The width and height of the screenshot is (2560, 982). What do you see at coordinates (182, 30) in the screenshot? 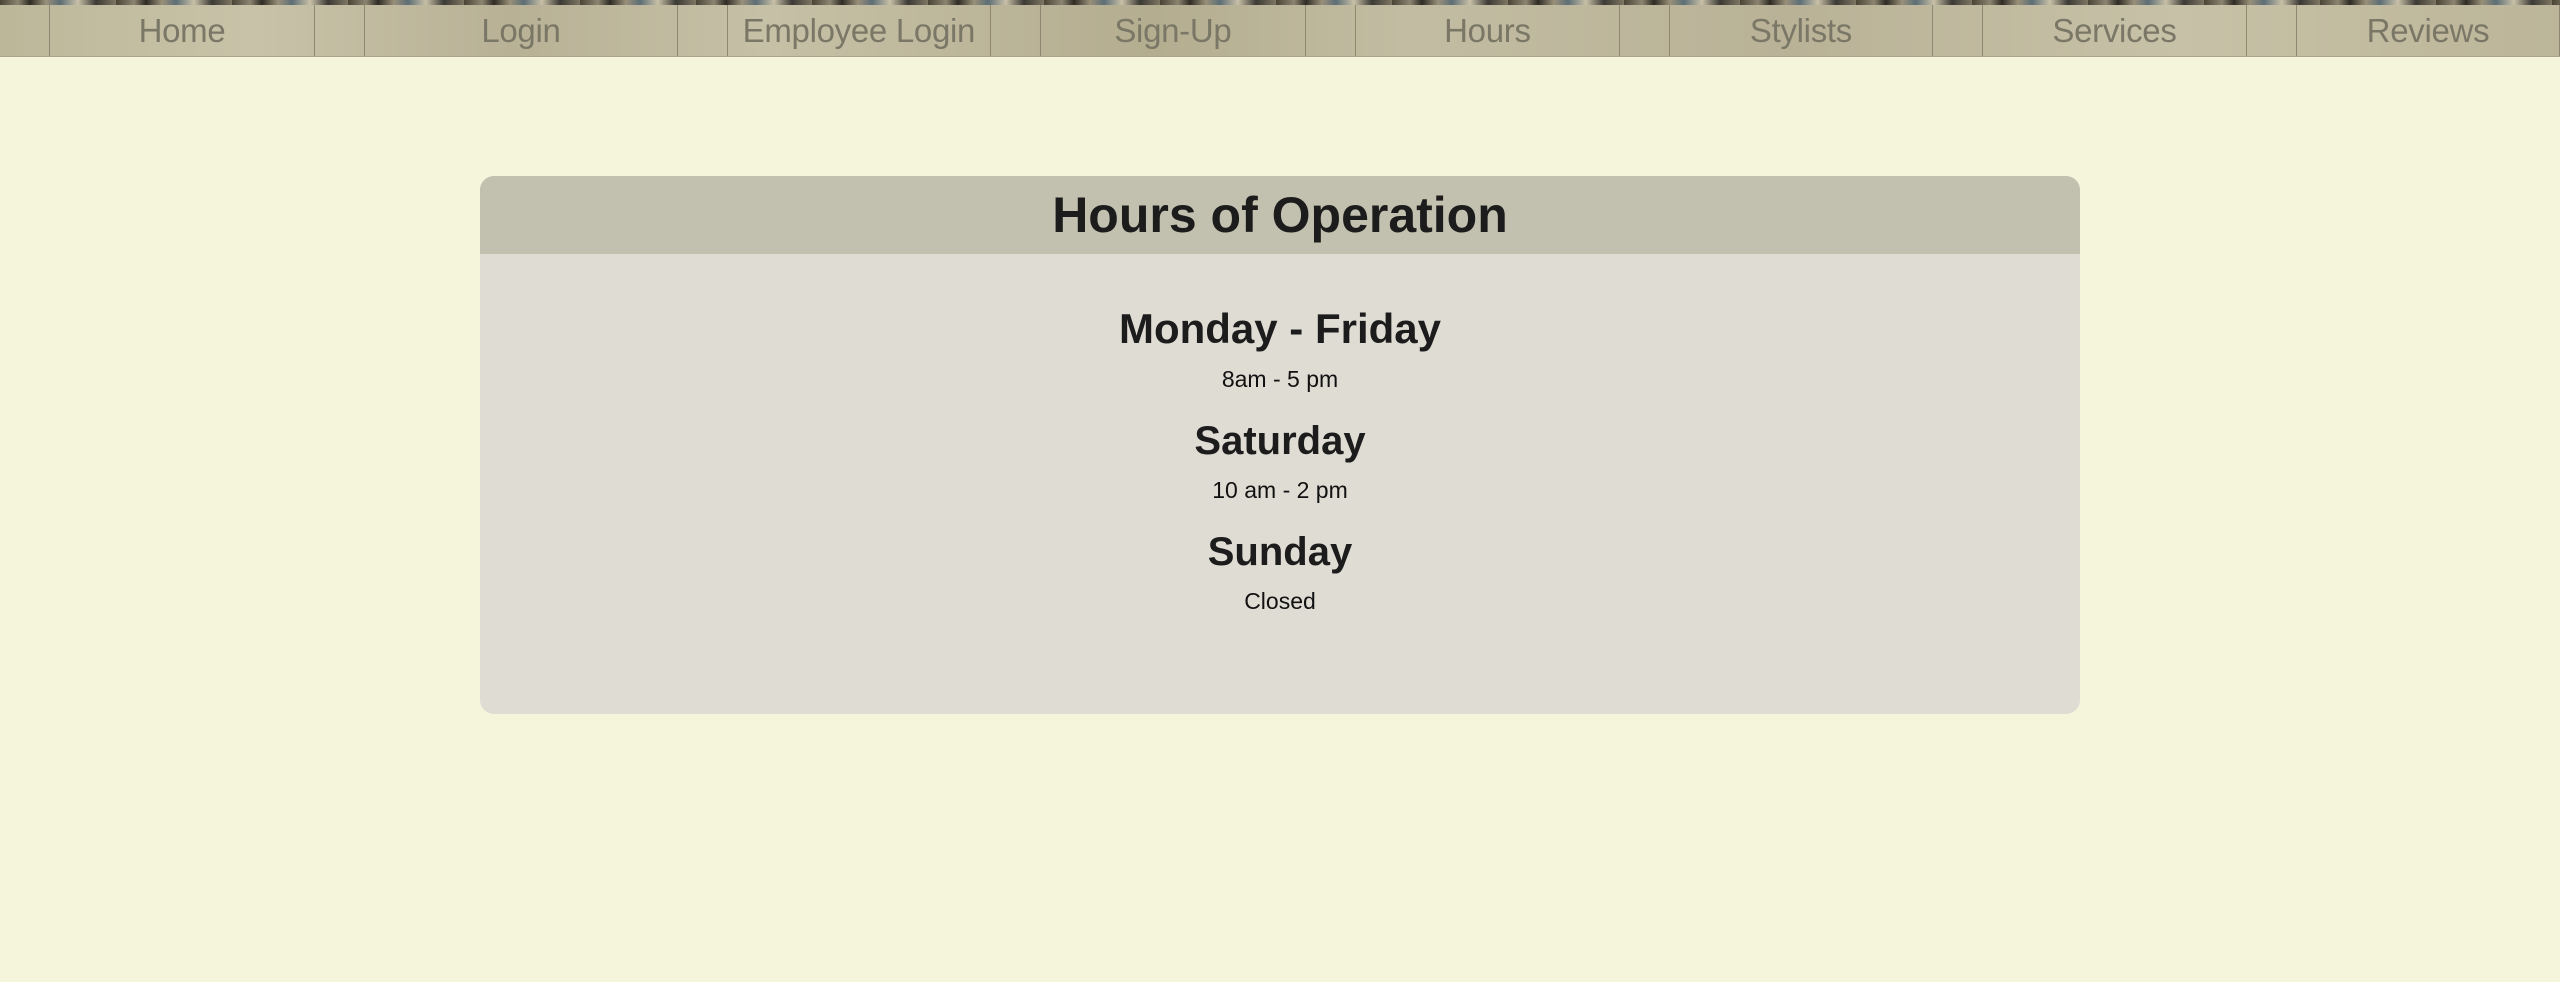
I see `nav-home-link: Home` at bounding box center [182, 30].